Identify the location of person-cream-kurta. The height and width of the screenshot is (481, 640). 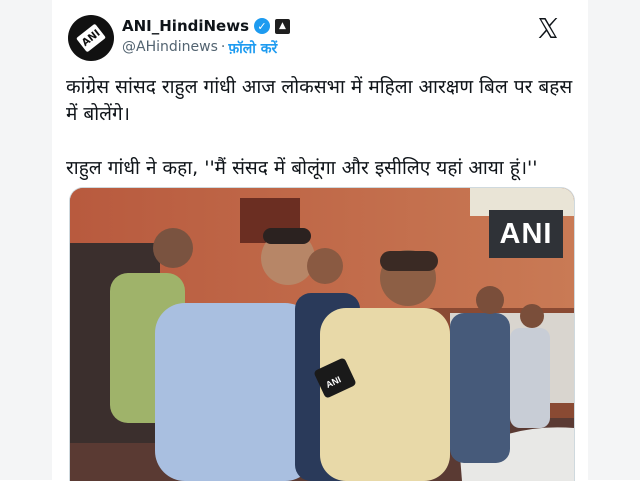
(385, 394).